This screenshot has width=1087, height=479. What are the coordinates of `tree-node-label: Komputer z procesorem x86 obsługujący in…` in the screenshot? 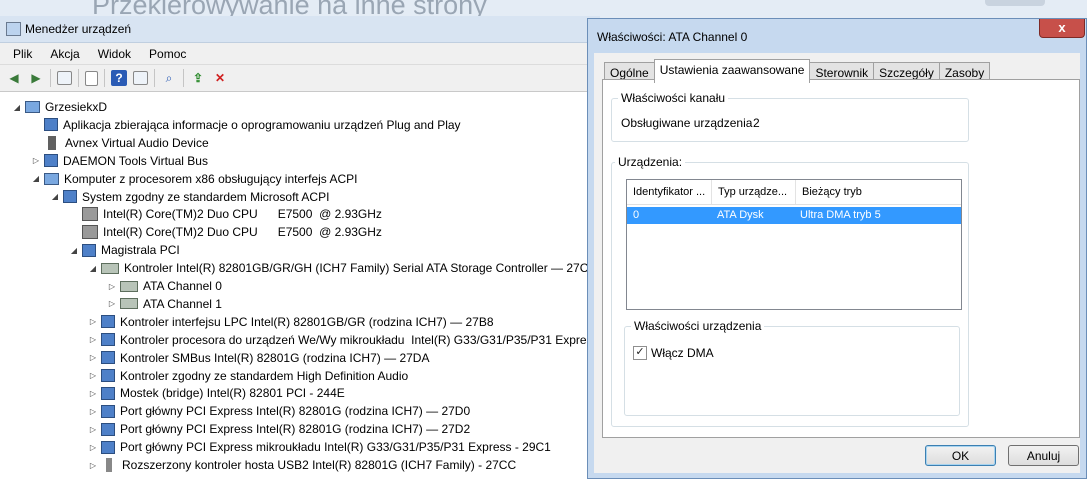 It's located at (211, 178).